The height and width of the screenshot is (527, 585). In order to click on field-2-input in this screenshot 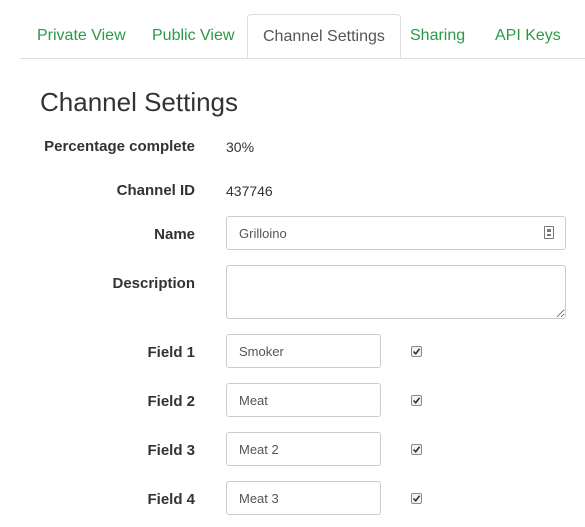, I will do `click(303, 400)`.